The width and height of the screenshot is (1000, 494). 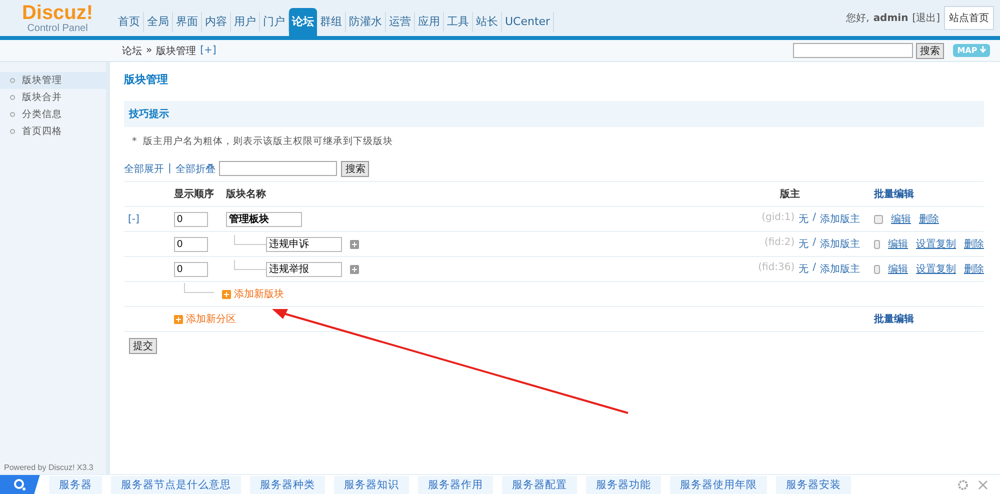 I want to click on tree-line, so click(x=199, y=288).